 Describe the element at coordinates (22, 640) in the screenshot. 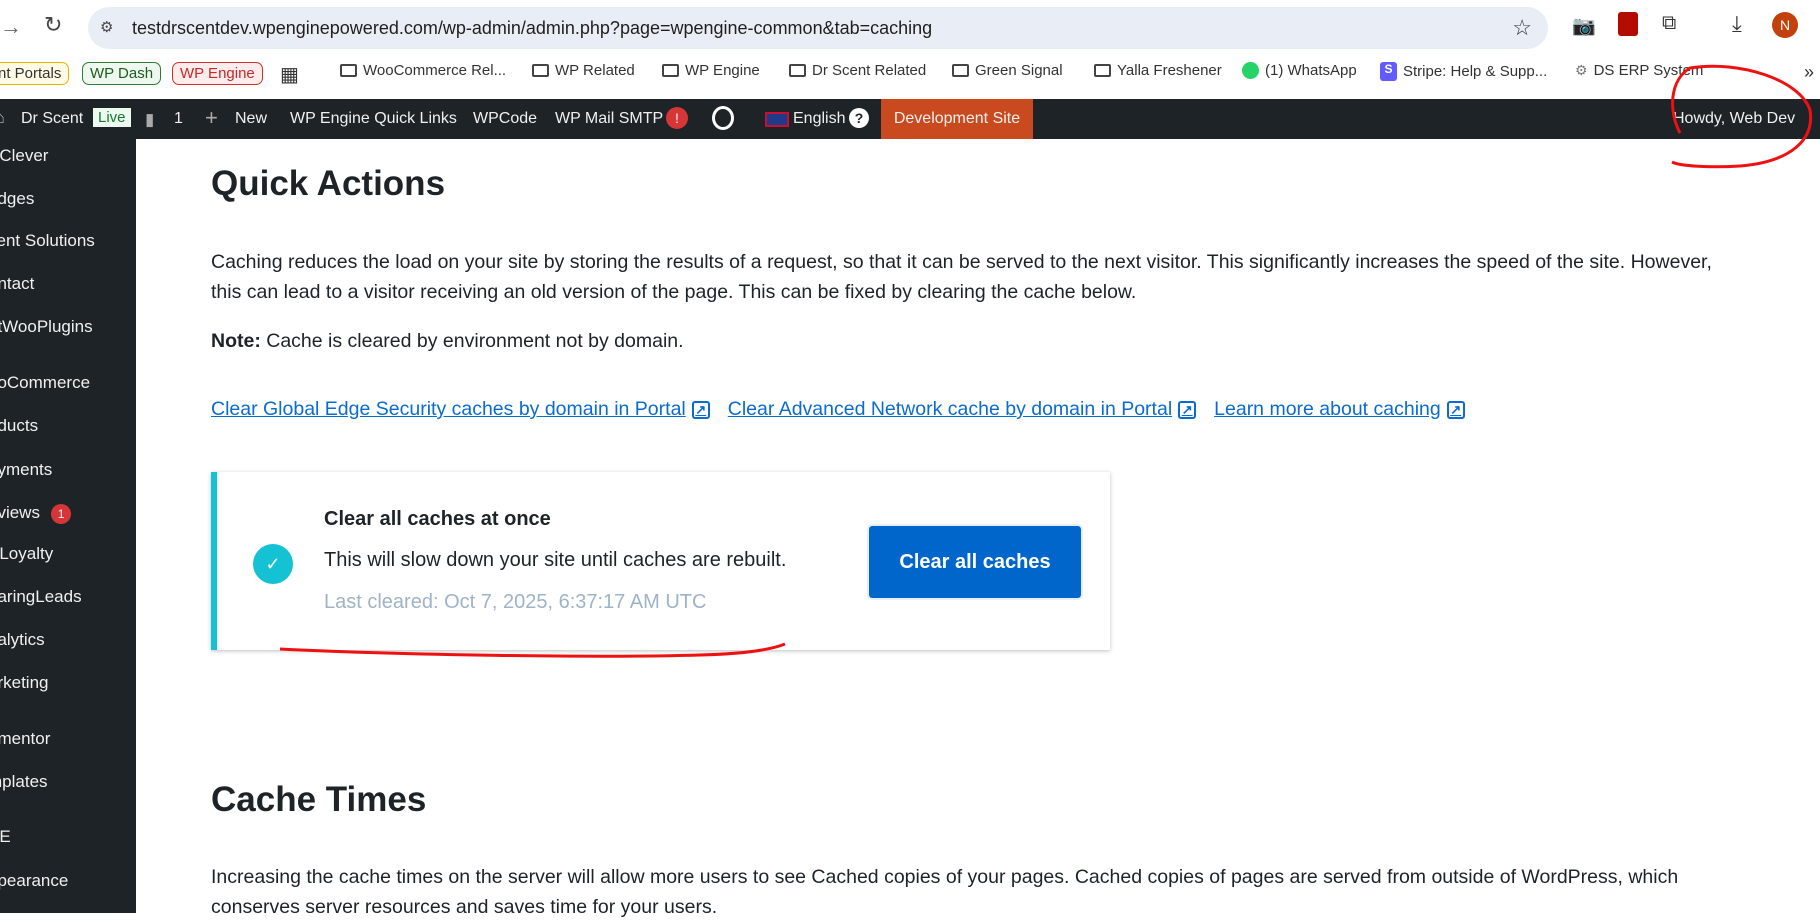

I see `sidebar-item: nalytics` at that location.